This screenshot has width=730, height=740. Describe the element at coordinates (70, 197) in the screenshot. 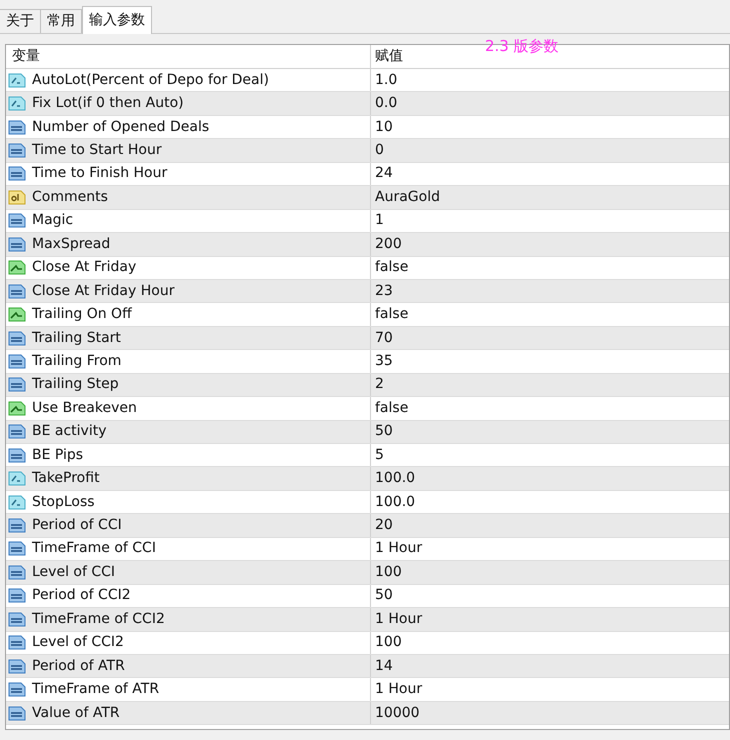

I see `parameter-name: Comments` at that location.